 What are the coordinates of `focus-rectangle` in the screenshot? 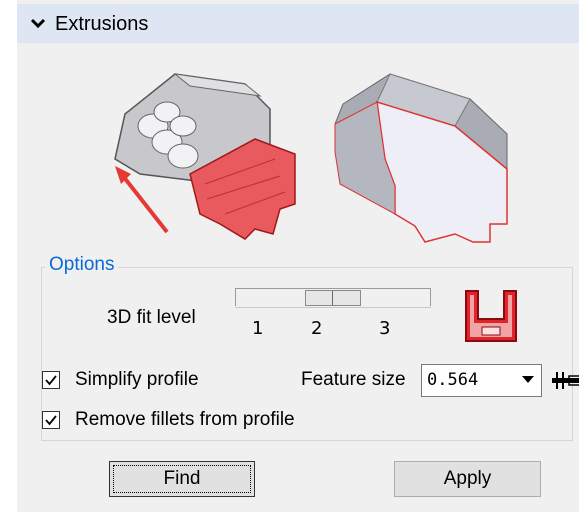 It's located at (182, 479).